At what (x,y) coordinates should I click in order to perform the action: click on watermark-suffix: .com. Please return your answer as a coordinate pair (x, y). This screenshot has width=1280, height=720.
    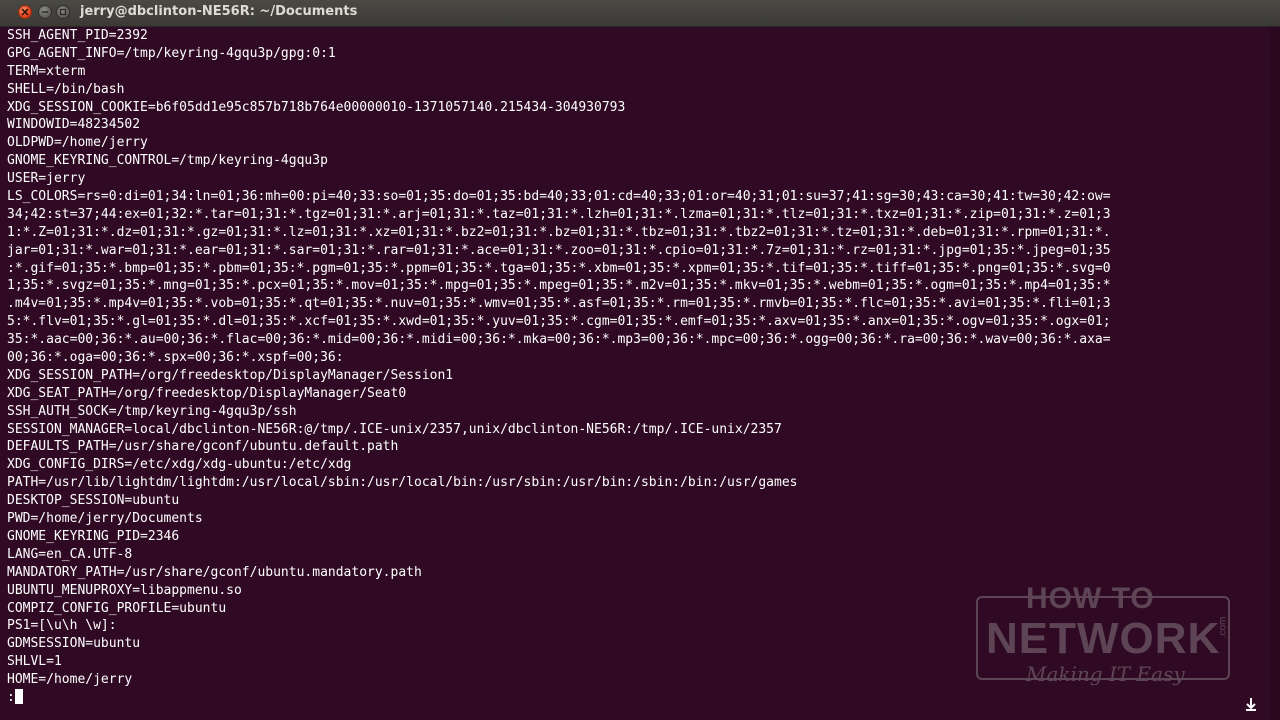
    Looking at the image, I should click on (1223, 627).